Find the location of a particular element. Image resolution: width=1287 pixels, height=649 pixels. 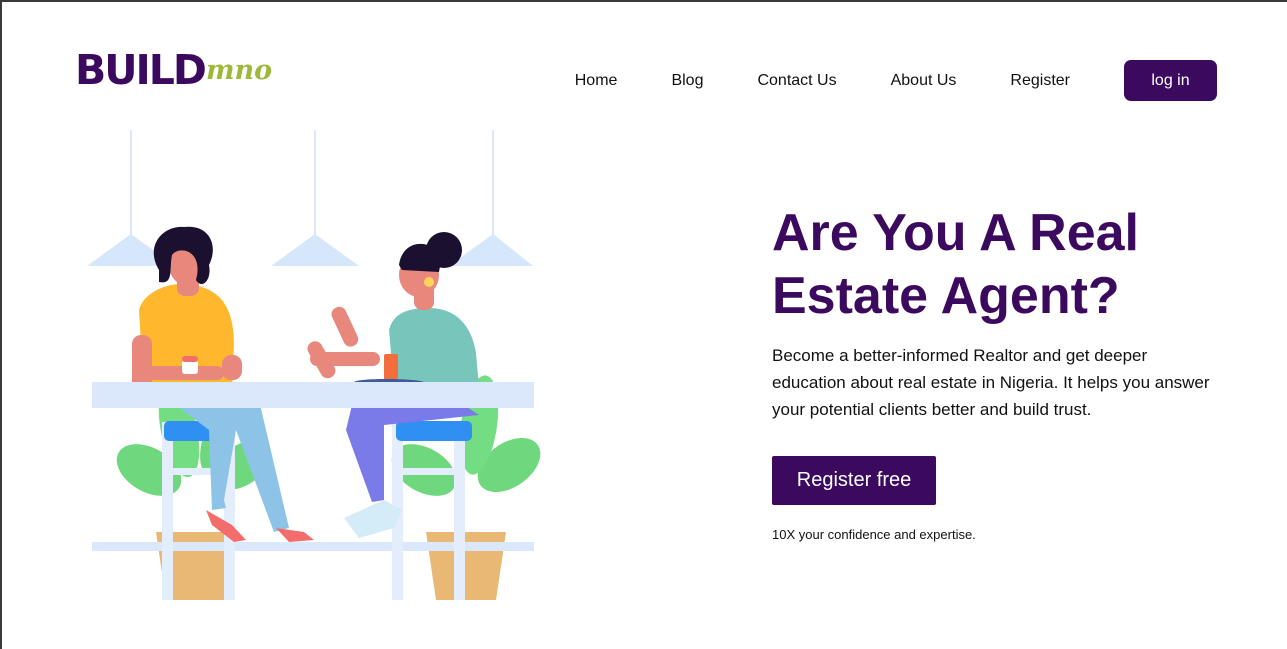

brand-logo-main: BUILD is located at coordinates (141, 70).